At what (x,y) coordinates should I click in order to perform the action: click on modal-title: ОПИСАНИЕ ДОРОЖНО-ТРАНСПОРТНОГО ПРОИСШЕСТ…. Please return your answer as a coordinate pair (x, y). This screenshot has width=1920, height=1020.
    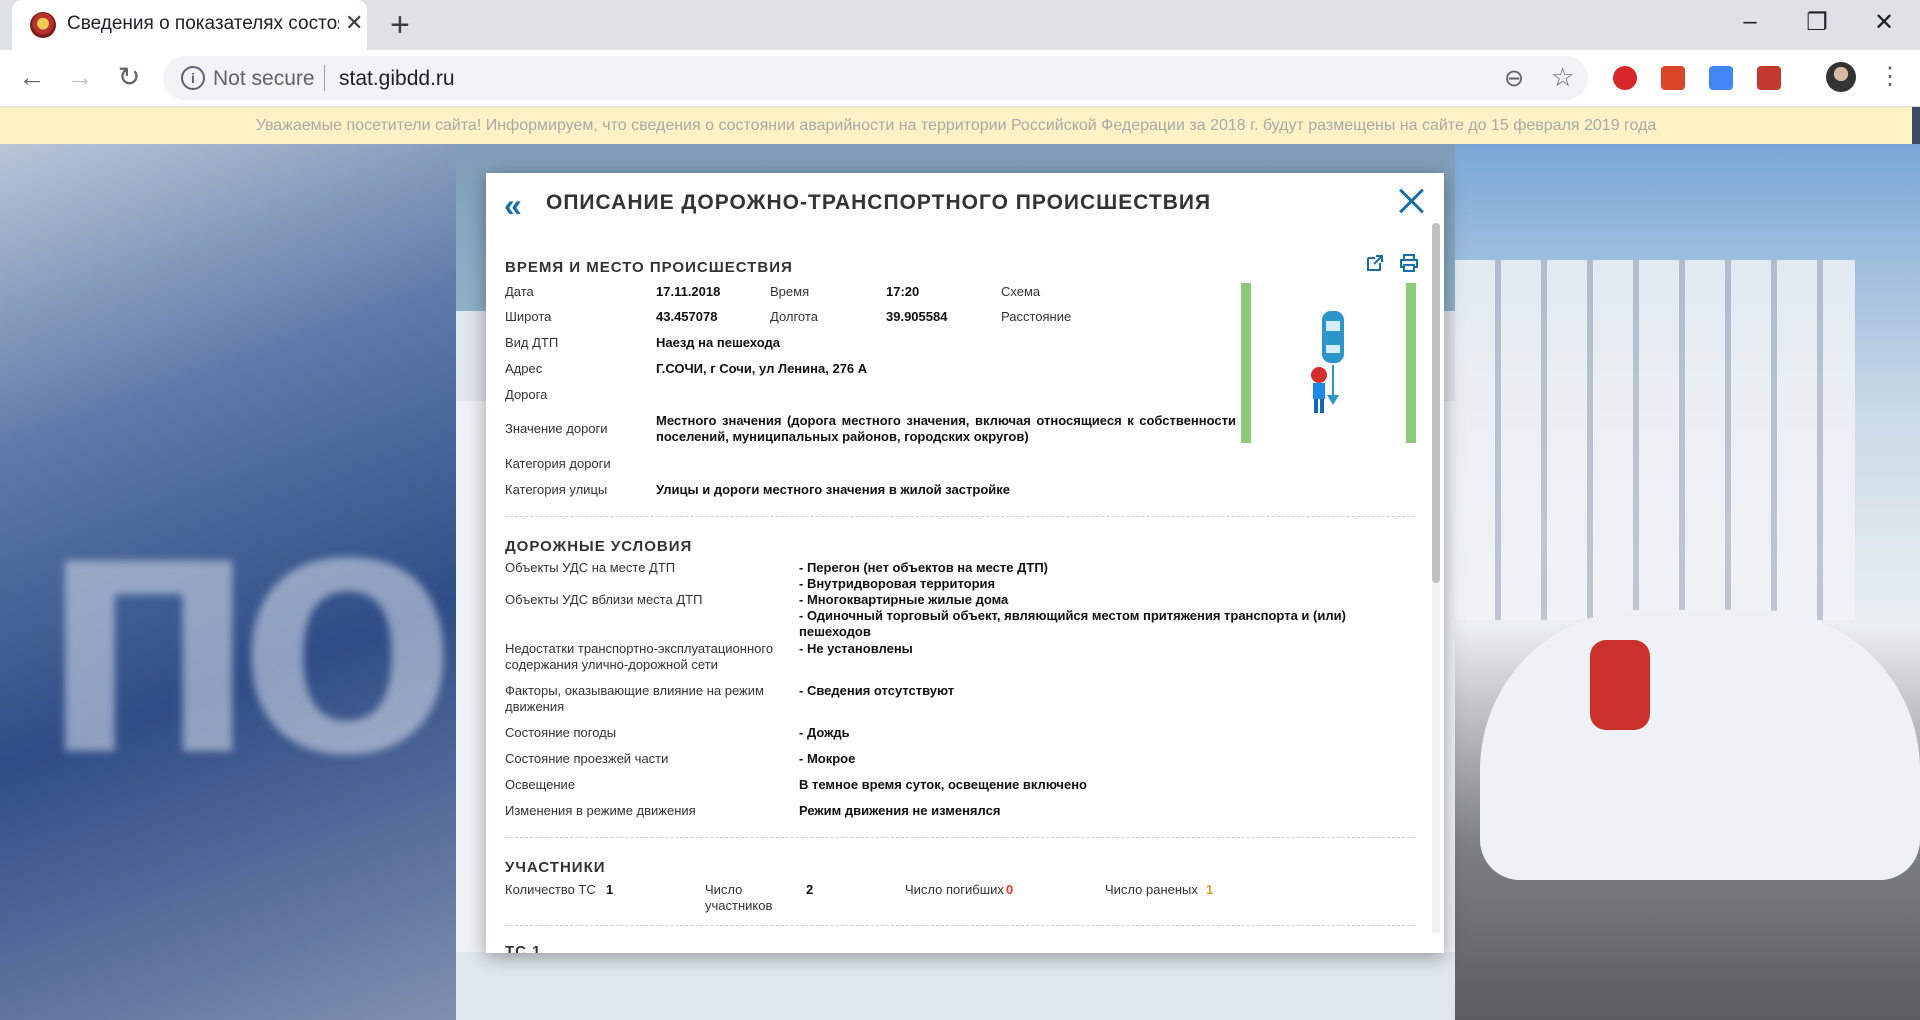
    Looking at the image, I should click on (879, 202).